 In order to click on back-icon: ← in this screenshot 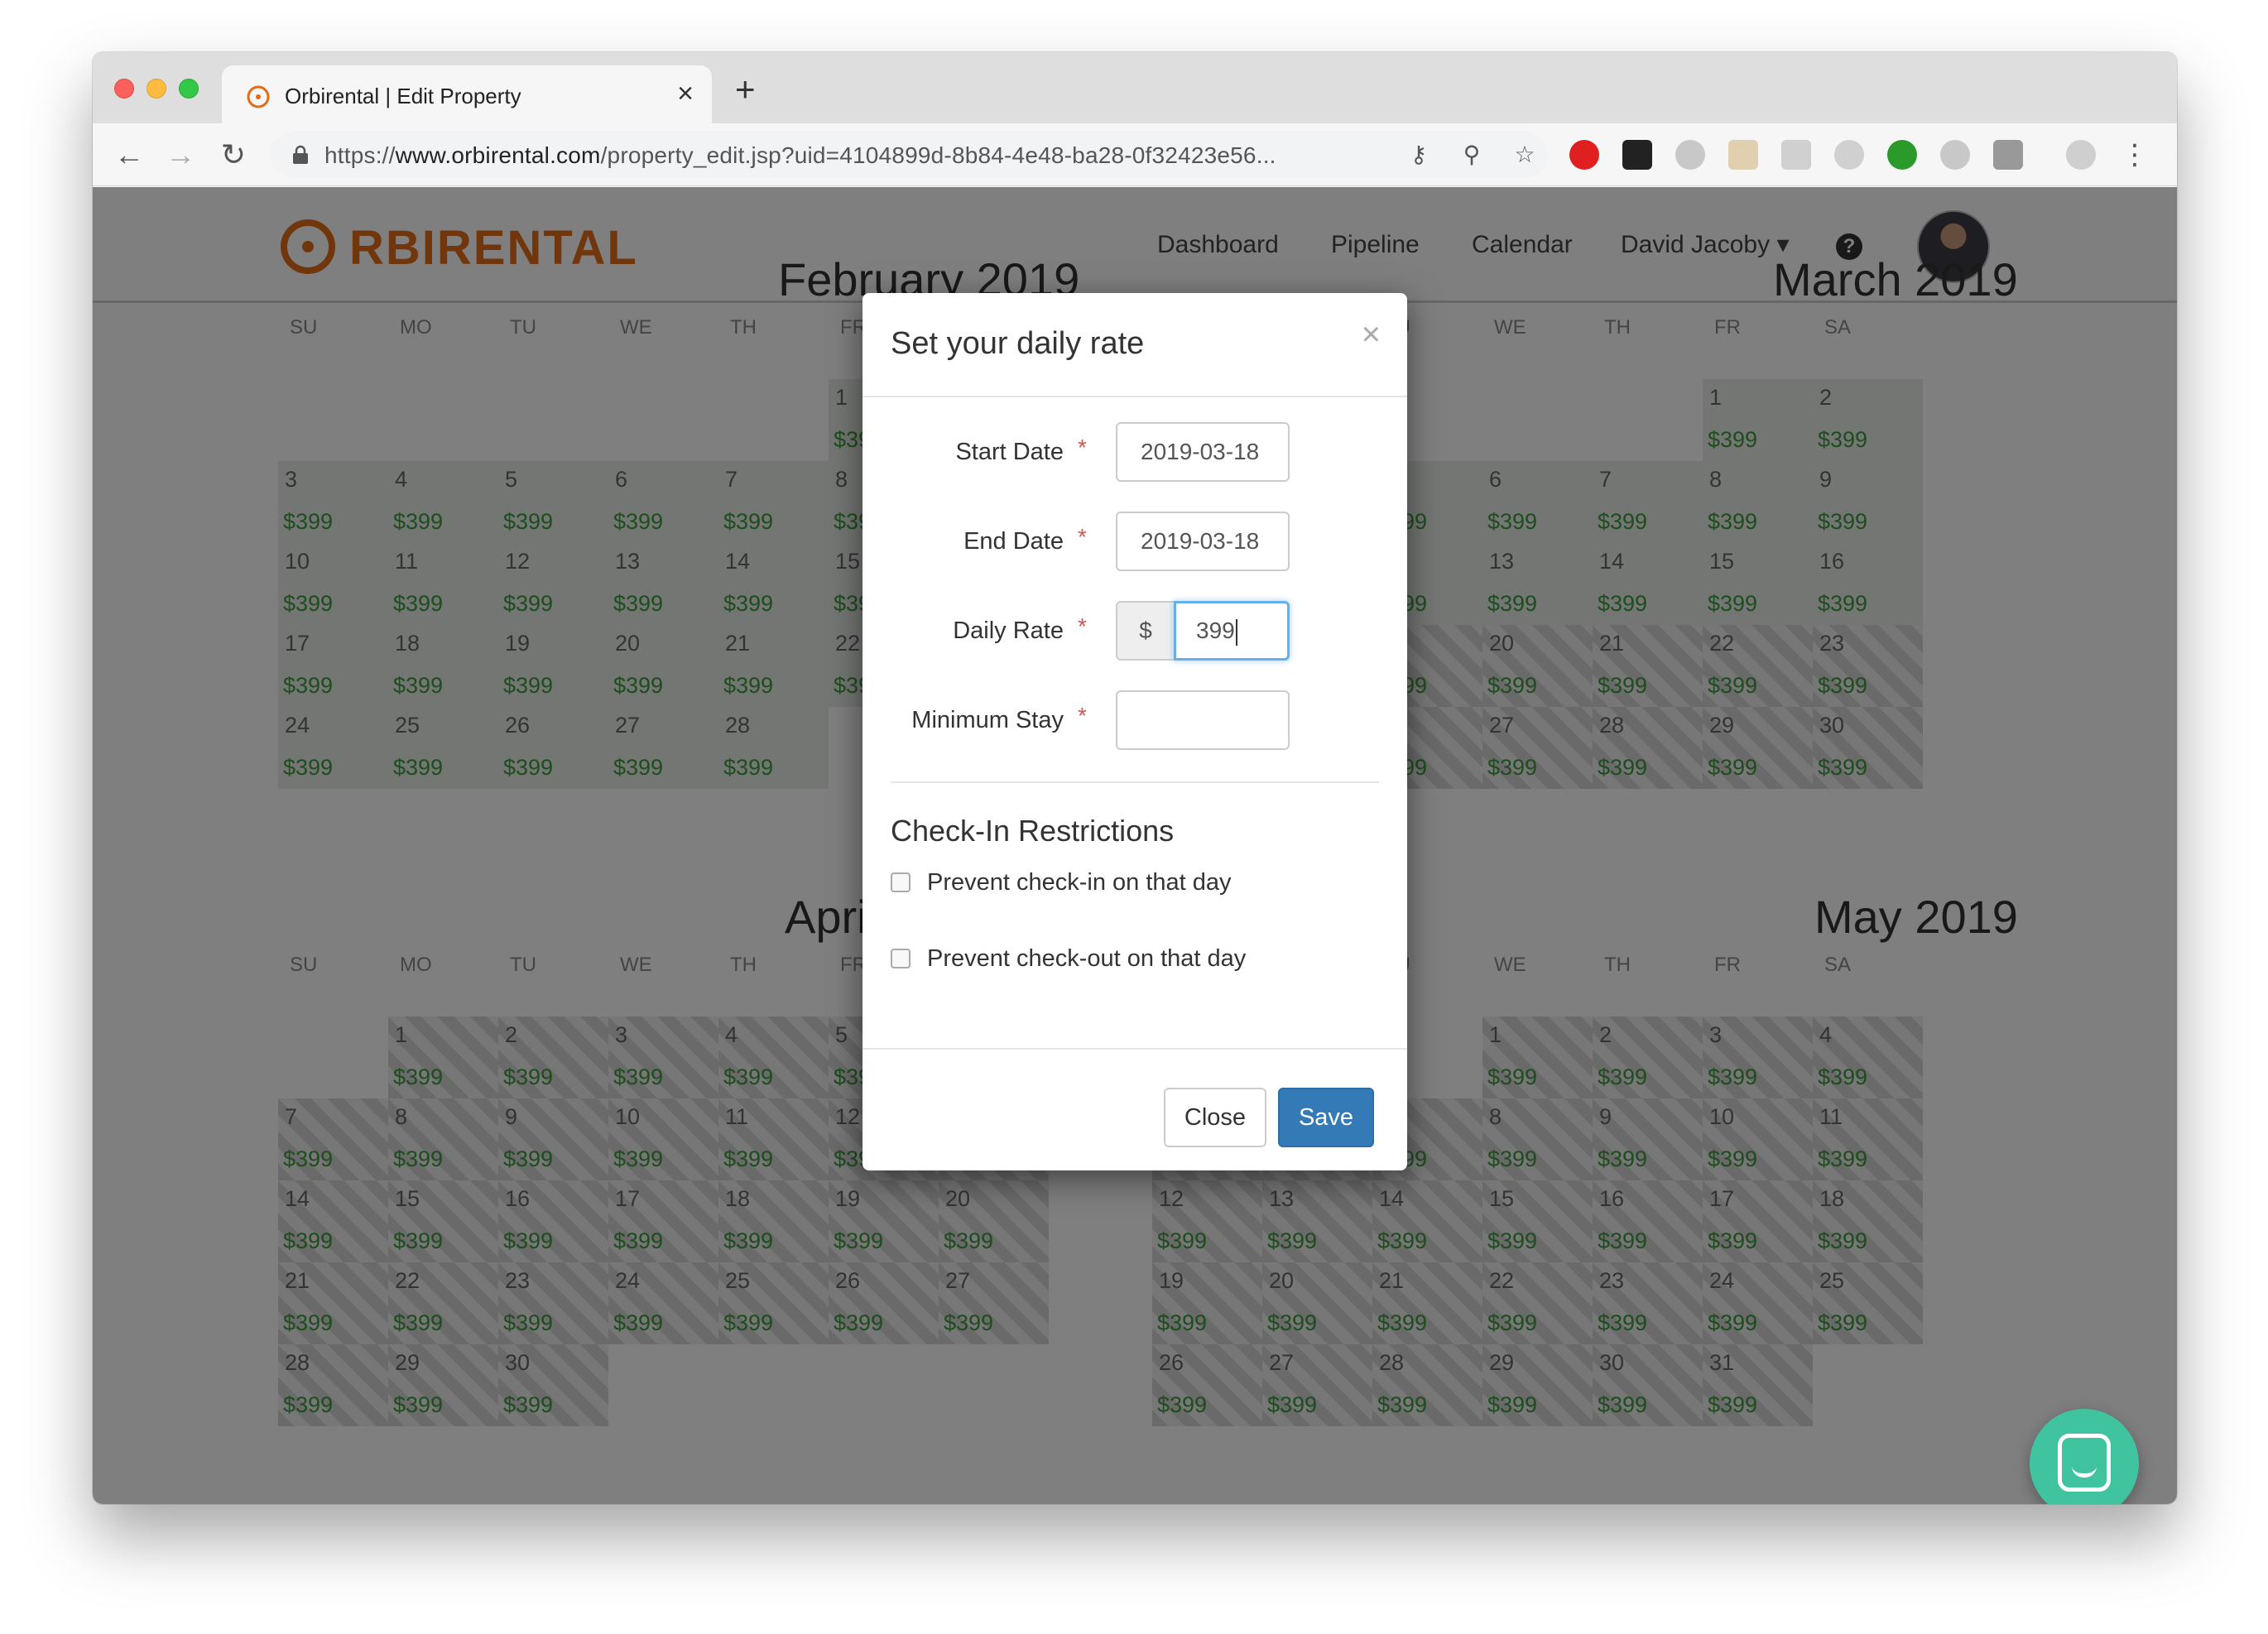, I will do `click(129, 154)`.